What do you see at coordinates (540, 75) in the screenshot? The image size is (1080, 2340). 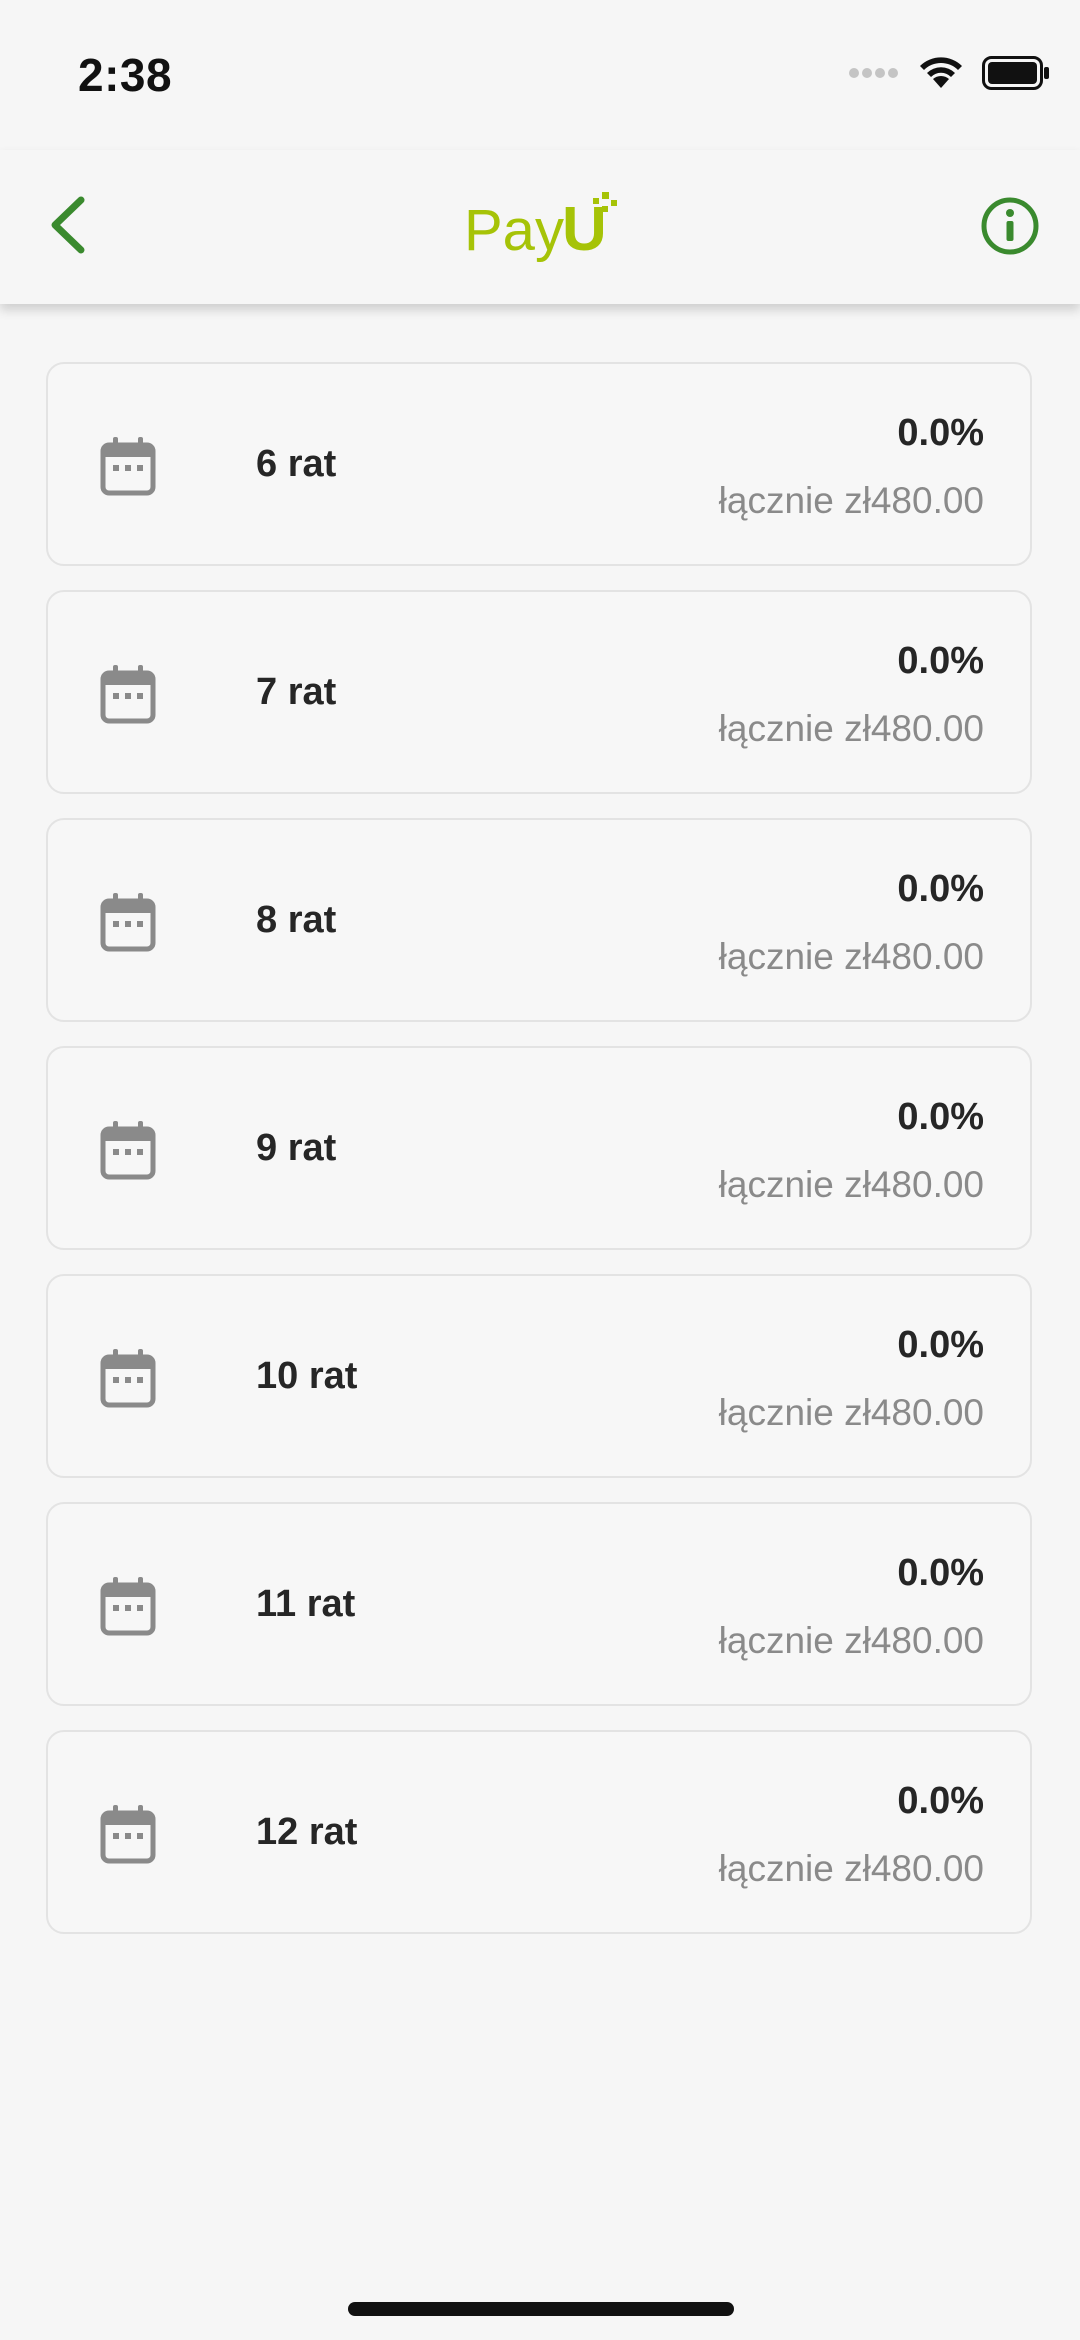 I see `status-bar: 2:38` at bounding box center [540, 75].